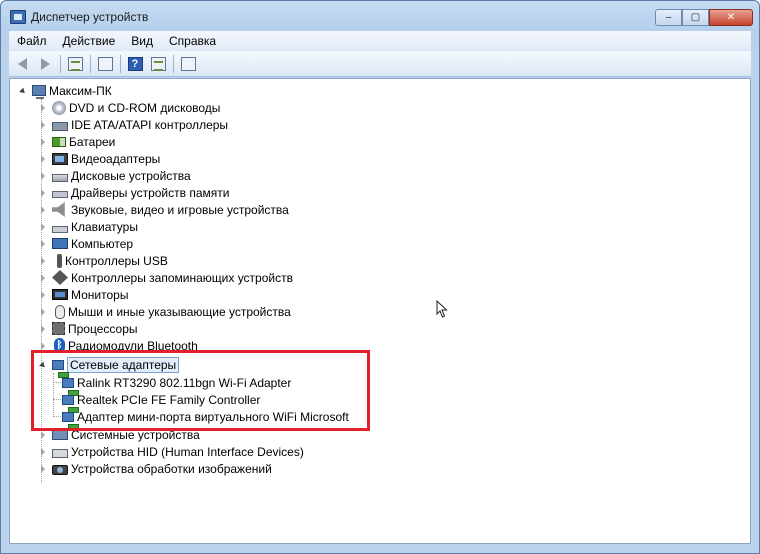  I want to click on imaging-device-icon, so click(60, 470).